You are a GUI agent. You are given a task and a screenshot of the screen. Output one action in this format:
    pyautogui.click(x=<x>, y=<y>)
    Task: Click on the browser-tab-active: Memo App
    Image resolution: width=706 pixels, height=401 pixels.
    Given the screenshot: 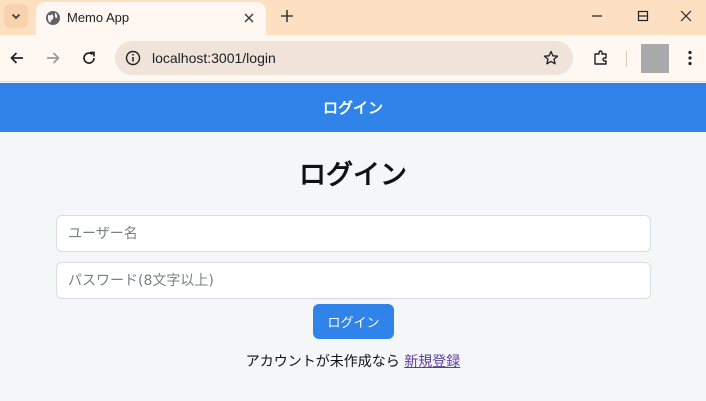 What is the action you would take?
    pyautogui.click(x=151, y=18)
    